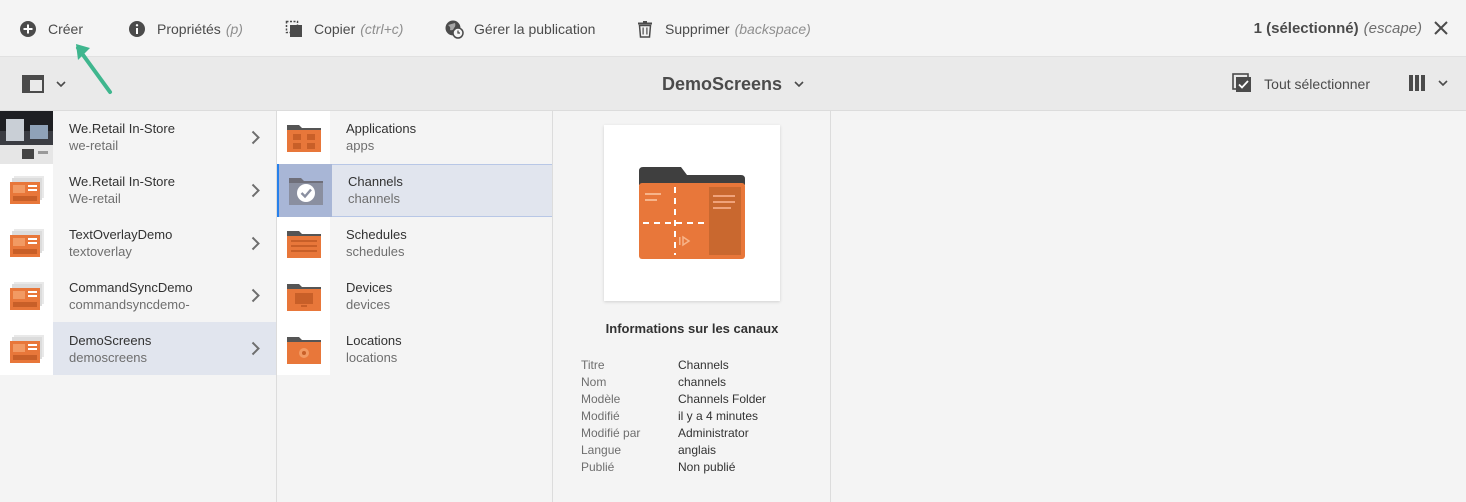  Describe the element at coordinates (593, 364) in the screenshot. I see `meta-key: Titre` at that location.